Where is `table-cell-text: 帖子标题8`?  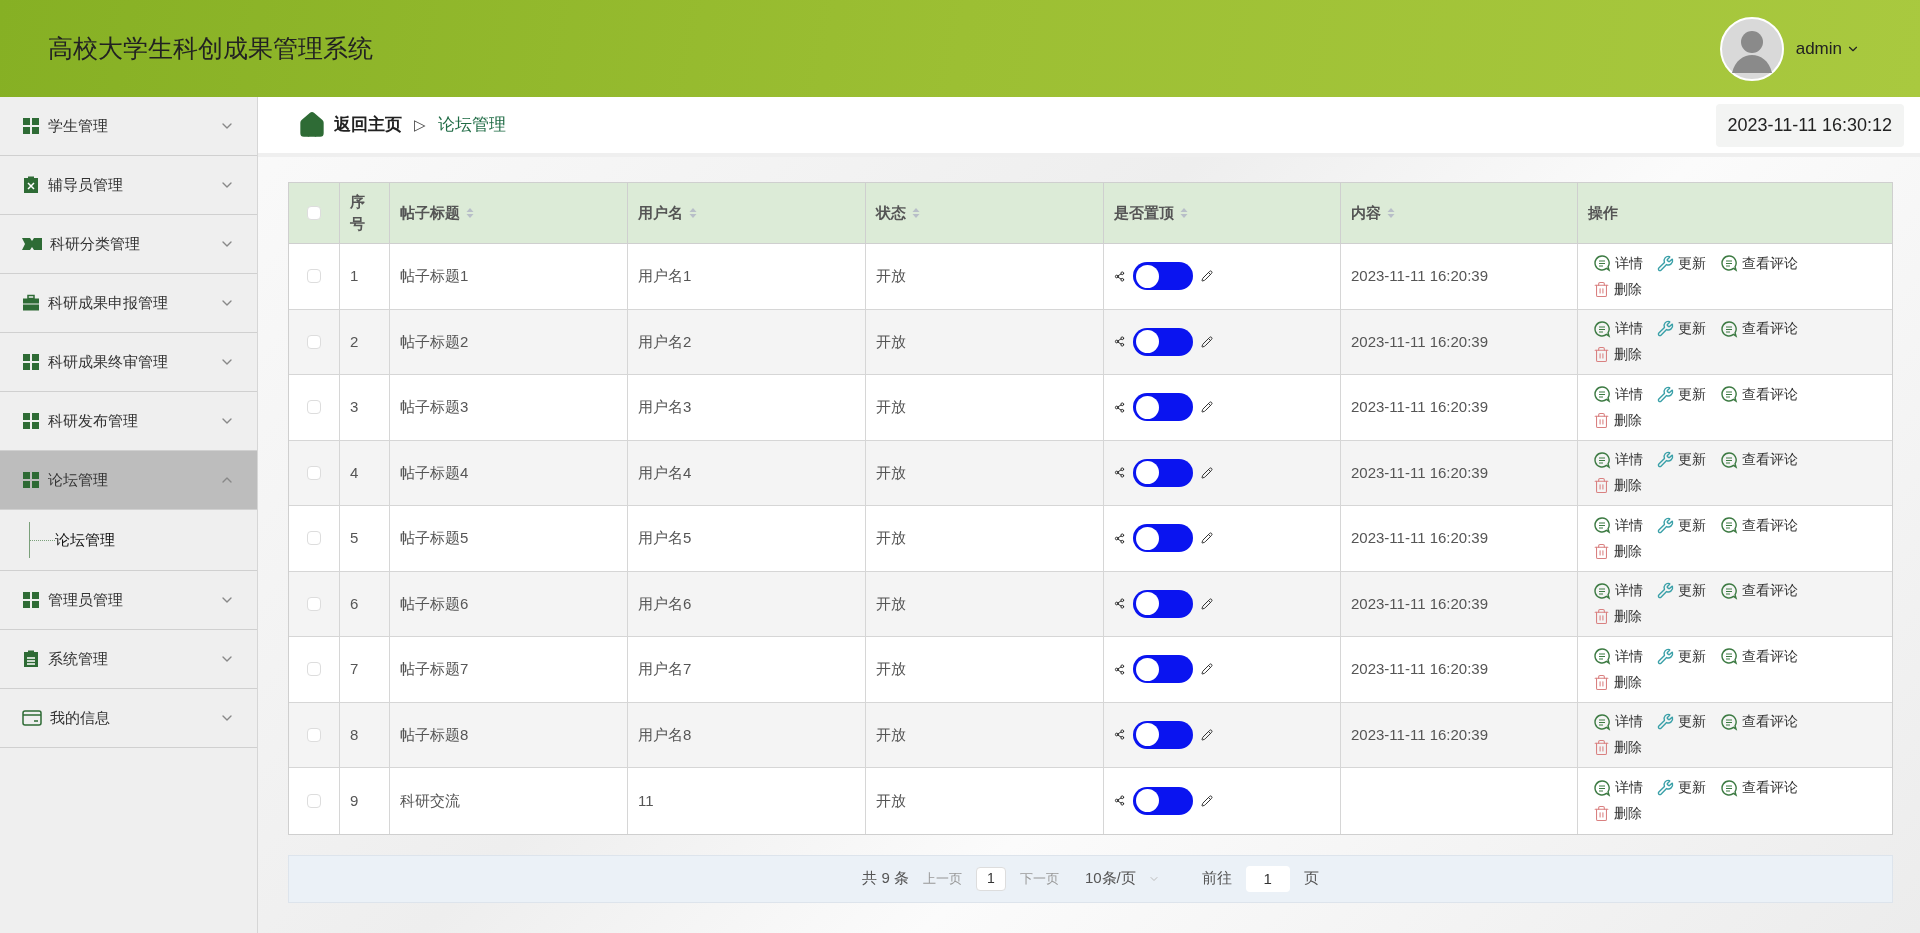 table-cell-text: 帖子标题8 is located at coordinates (434, 734).